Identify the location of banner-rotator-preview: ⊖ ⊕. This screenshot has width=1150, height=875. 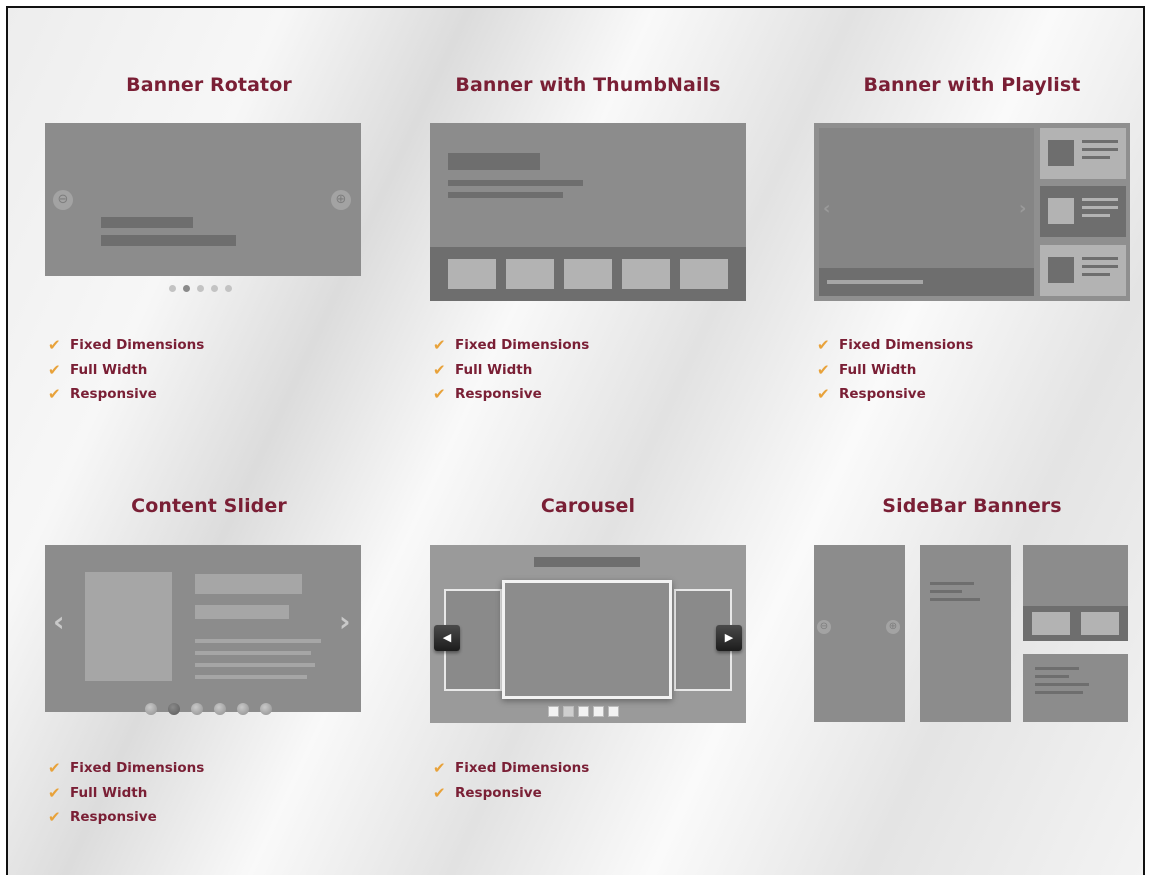
(203, 199).